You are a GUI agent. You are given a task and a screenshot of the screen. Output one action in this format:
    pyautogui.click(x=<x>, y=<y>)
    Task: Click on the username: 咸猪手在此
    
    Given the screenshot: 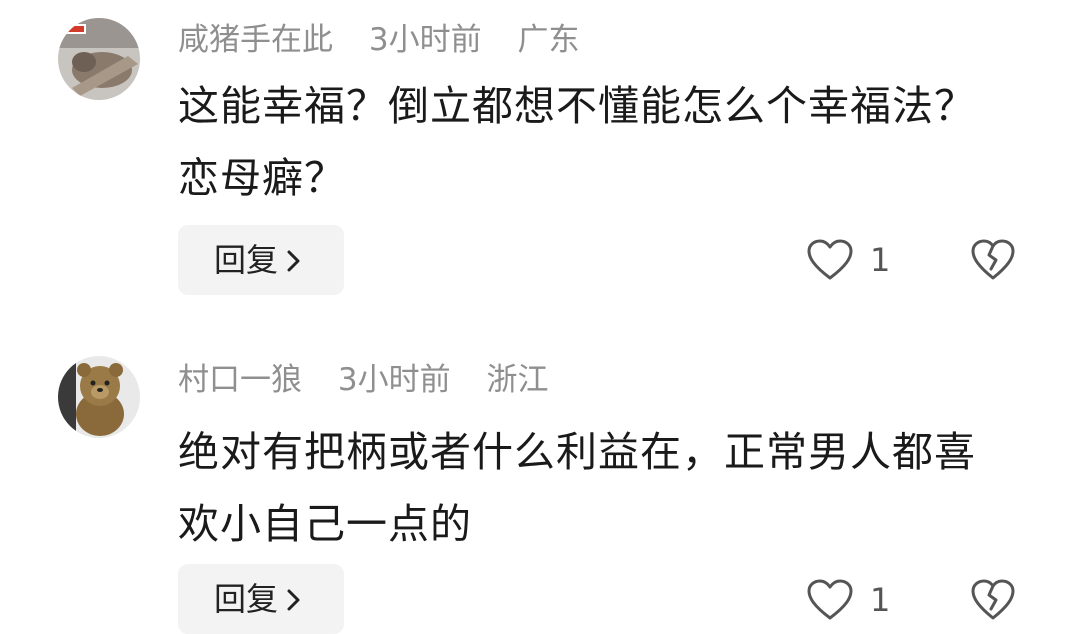 What is the action you would take?
    pyautogui.click(x=255, y=40)
    